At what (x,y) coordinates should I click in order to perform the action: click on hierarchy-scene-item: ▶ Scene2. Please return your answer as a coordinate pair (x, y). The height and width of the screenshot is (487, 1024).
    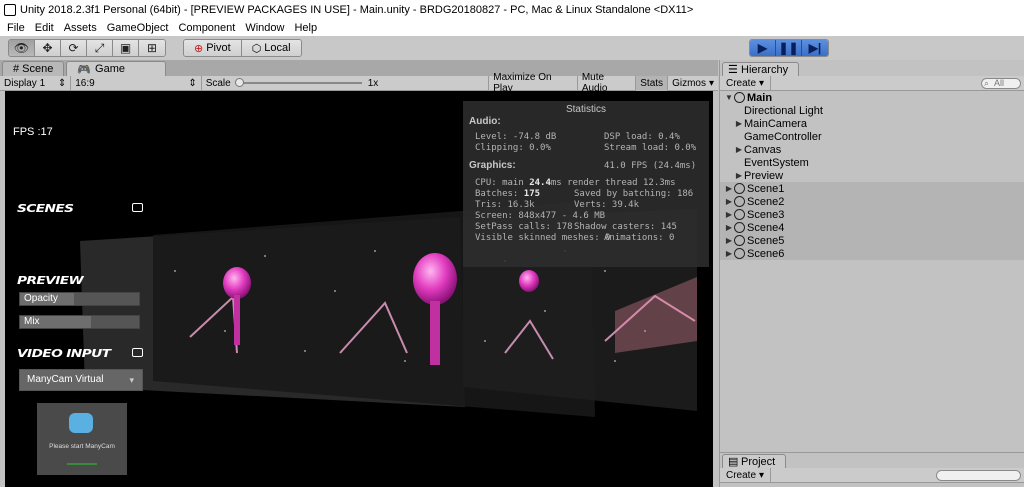
    Looking at the image, I should click on (872, 201).